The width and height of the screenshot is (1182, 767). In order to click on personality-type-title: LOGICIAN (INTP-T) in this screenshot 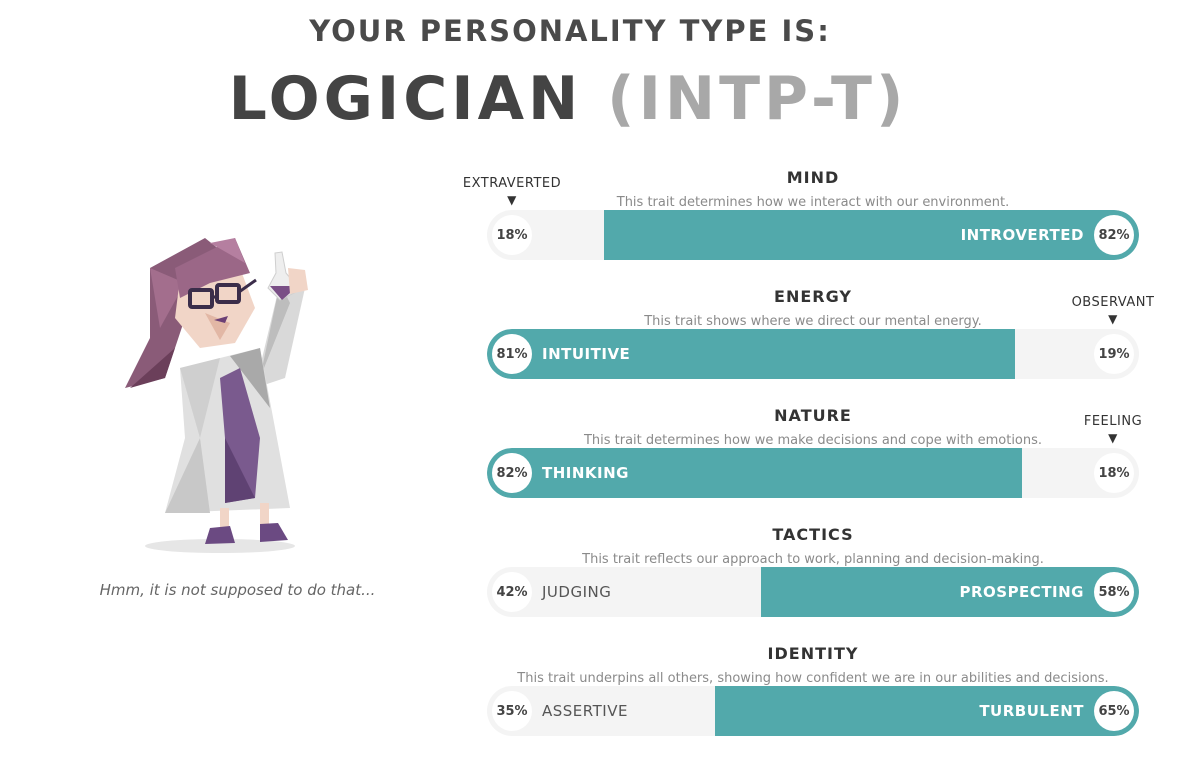, I will do `click(568, 99)`.